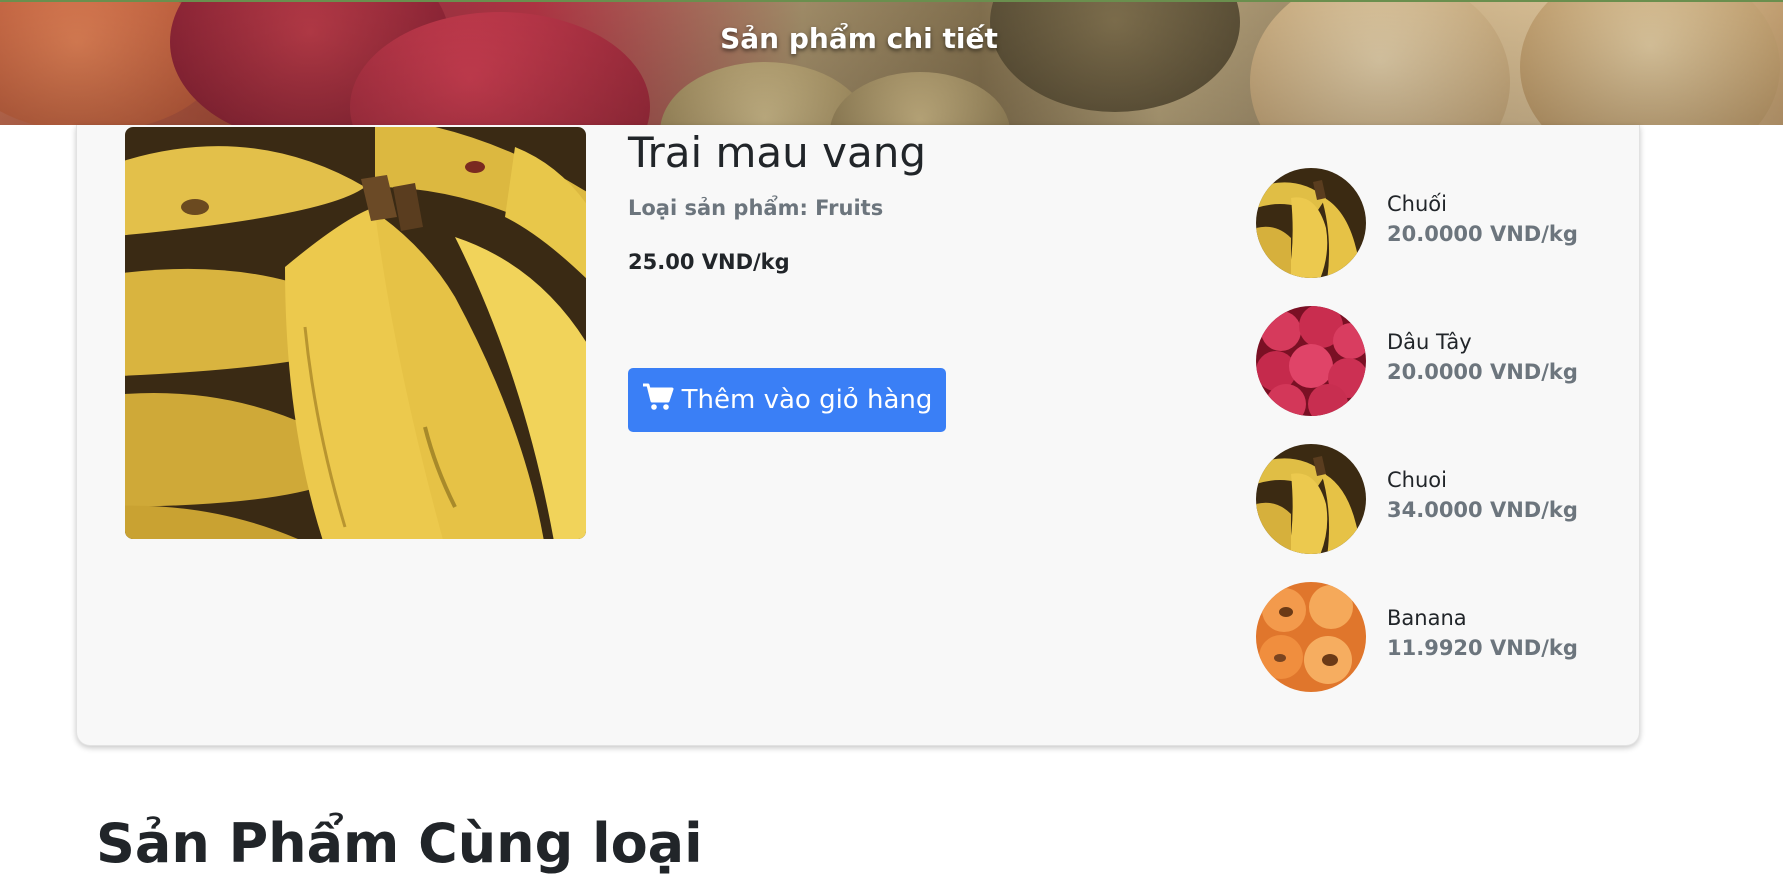  I want to click on product-image, so click(355, 333).